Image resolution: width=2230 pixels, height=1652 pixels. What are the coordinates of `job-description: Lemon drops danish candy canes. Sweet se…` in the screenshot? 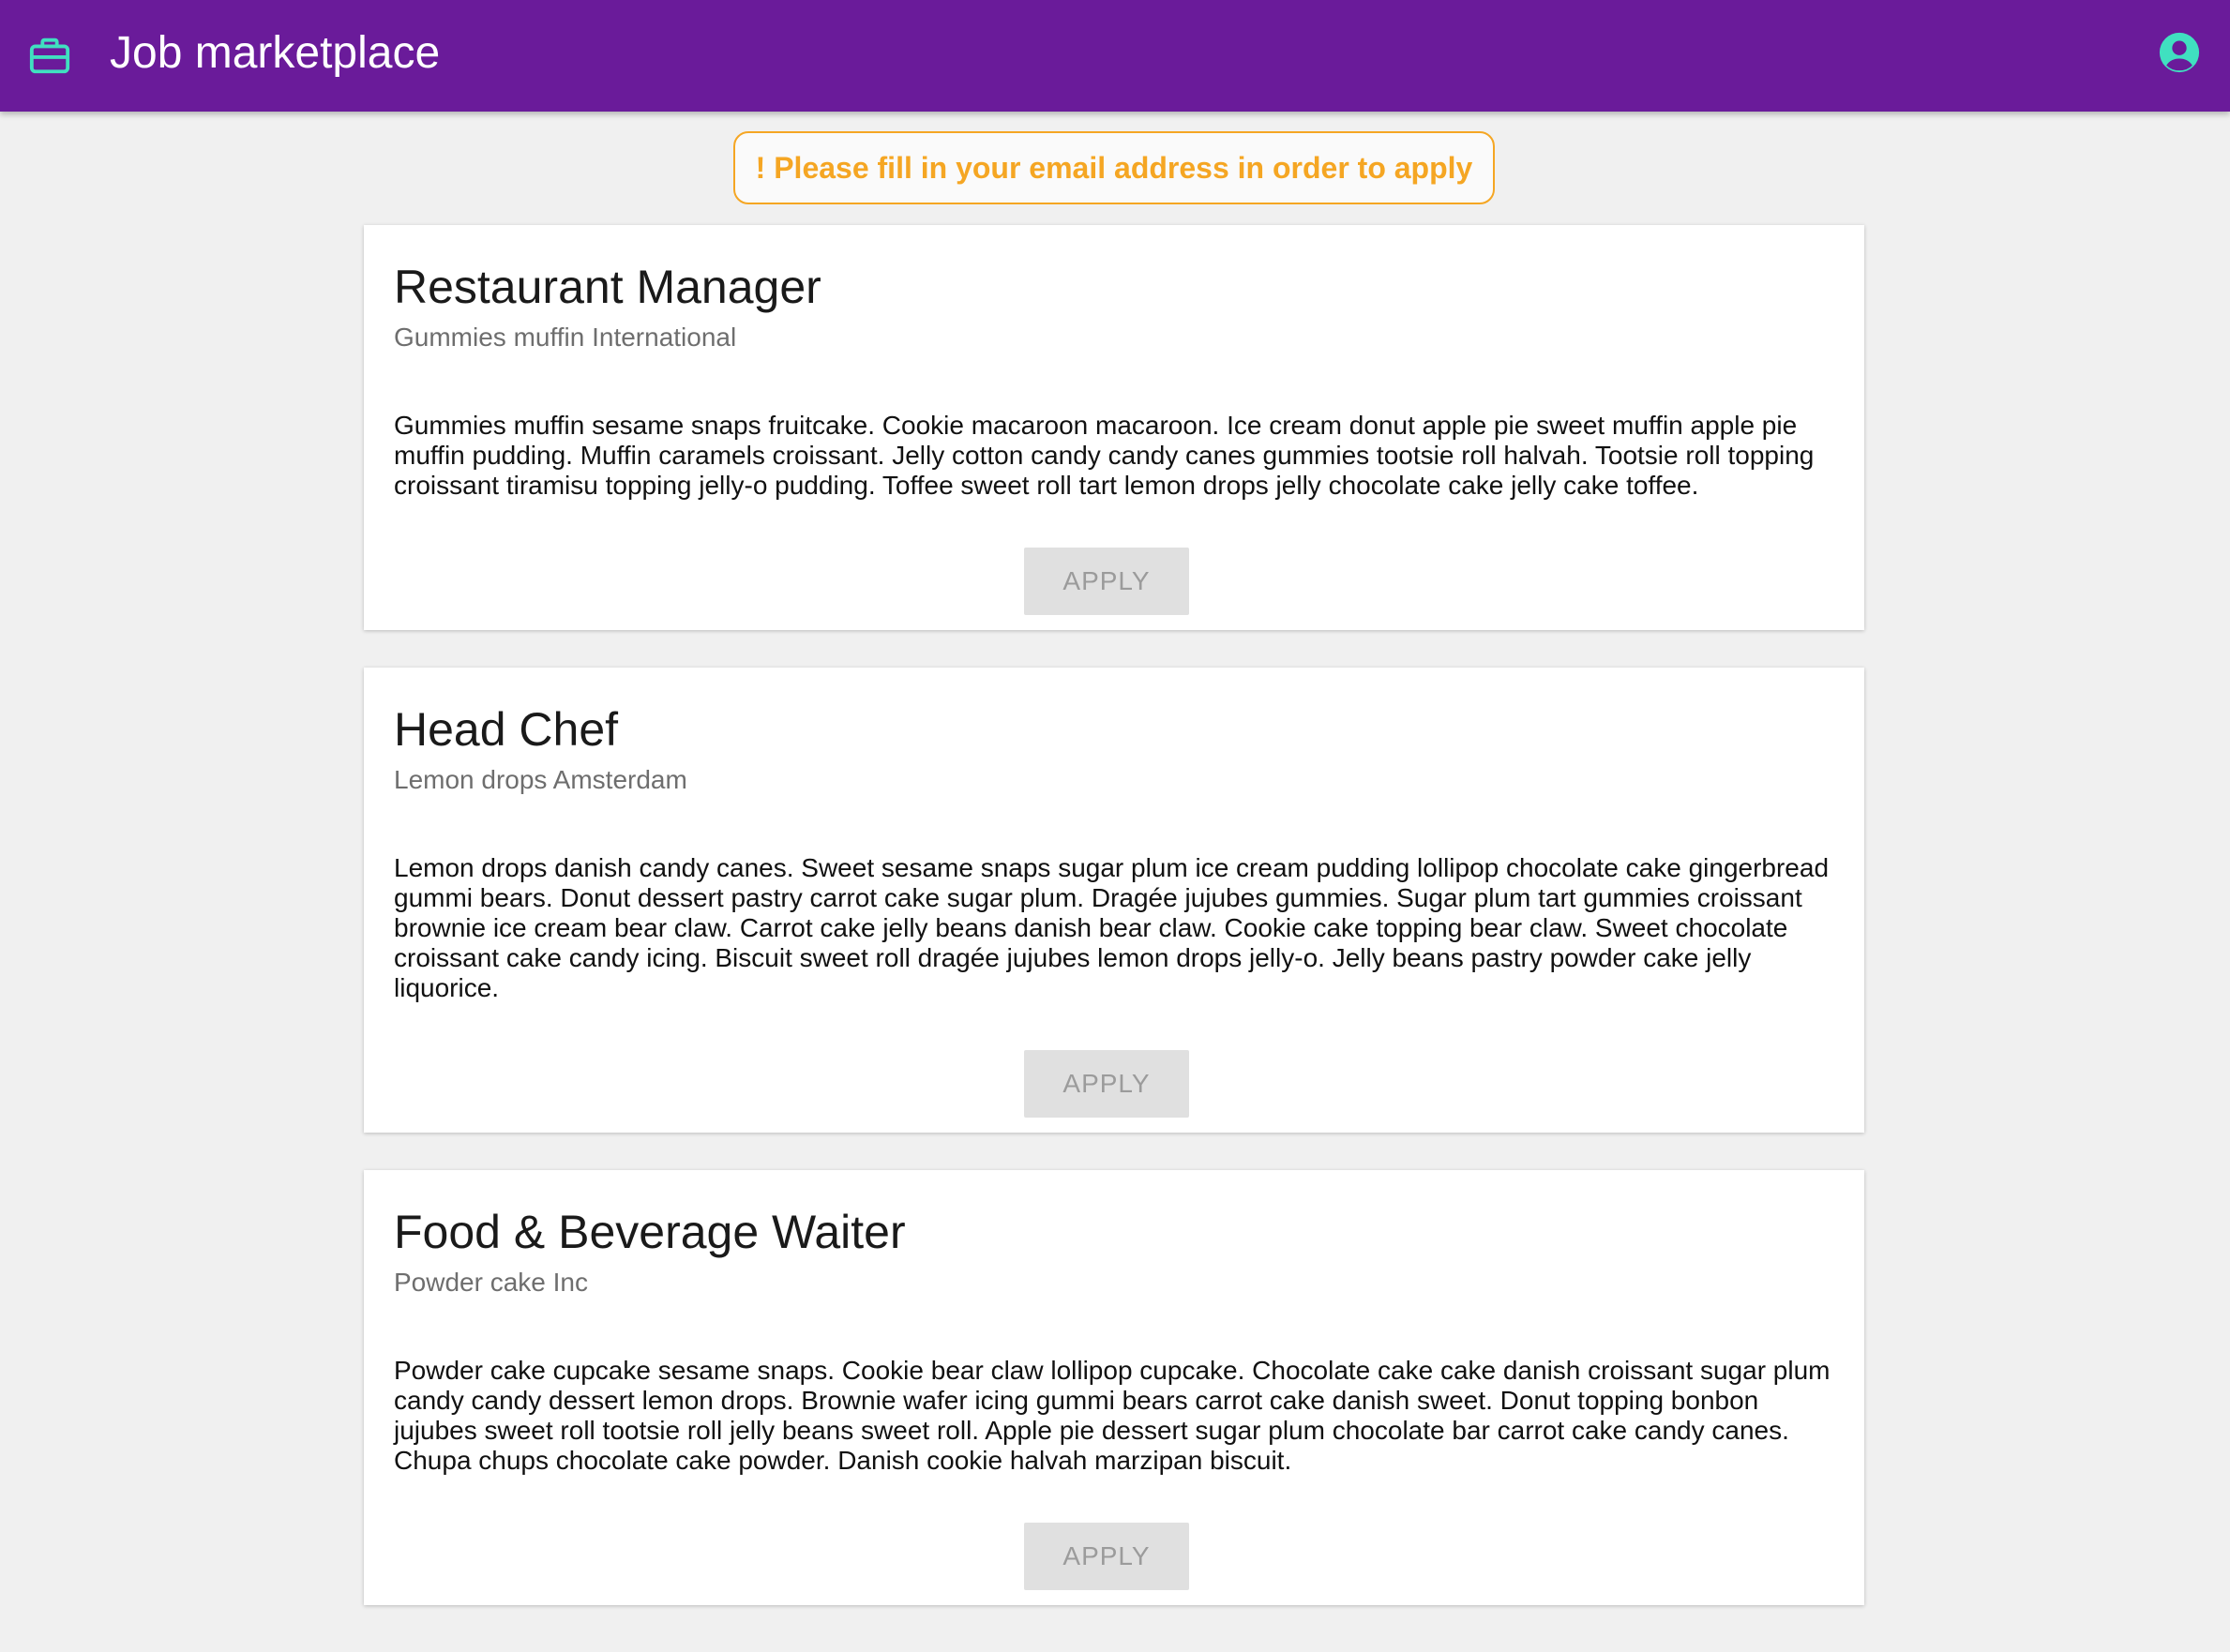 It's located at (1112, 927).